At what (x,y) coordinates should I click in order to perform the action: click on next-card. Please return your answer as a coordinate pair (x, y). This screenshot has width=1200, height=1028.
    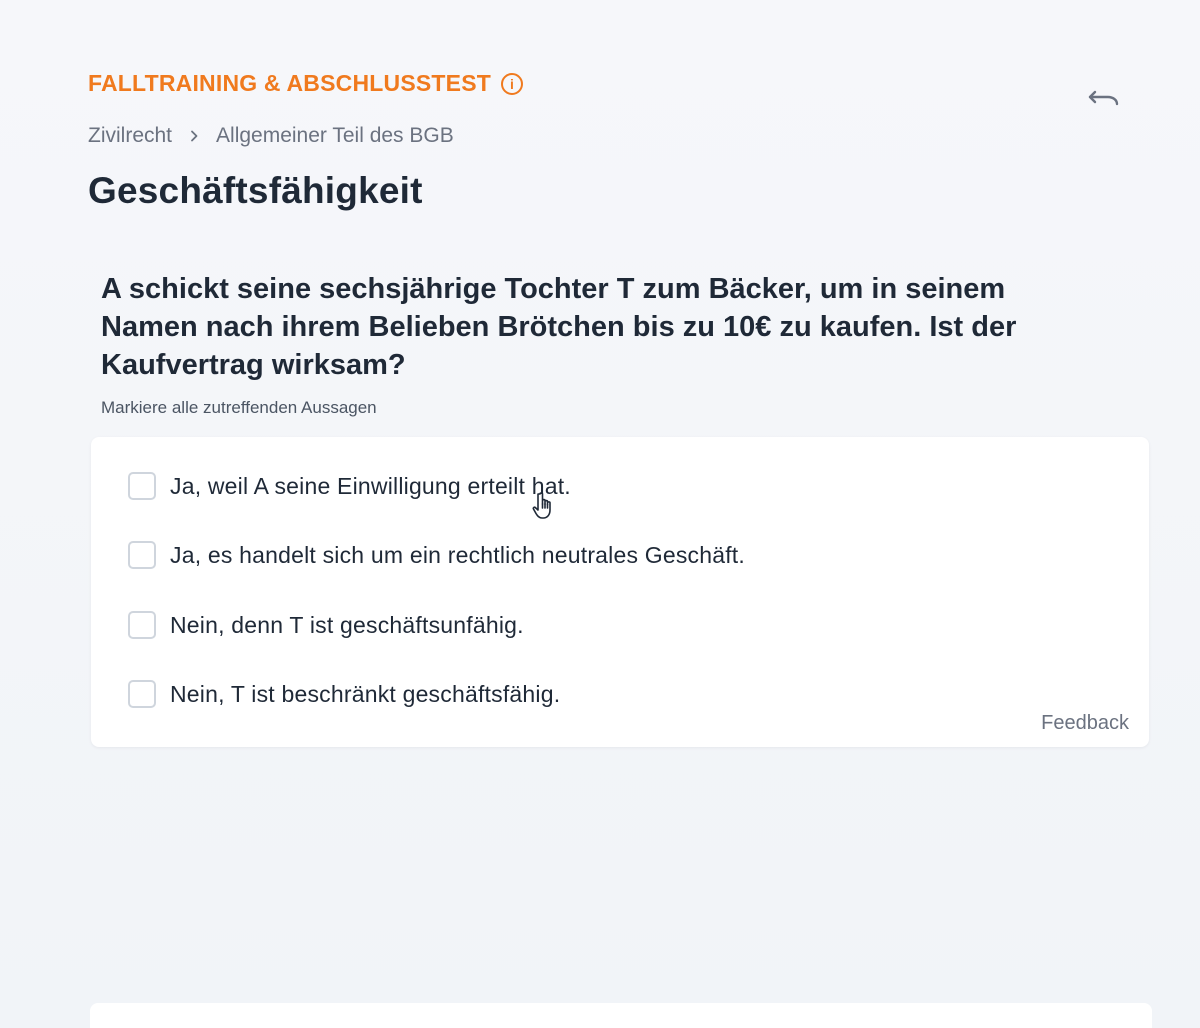
    Looking at the image, I should click on (621, 1015).